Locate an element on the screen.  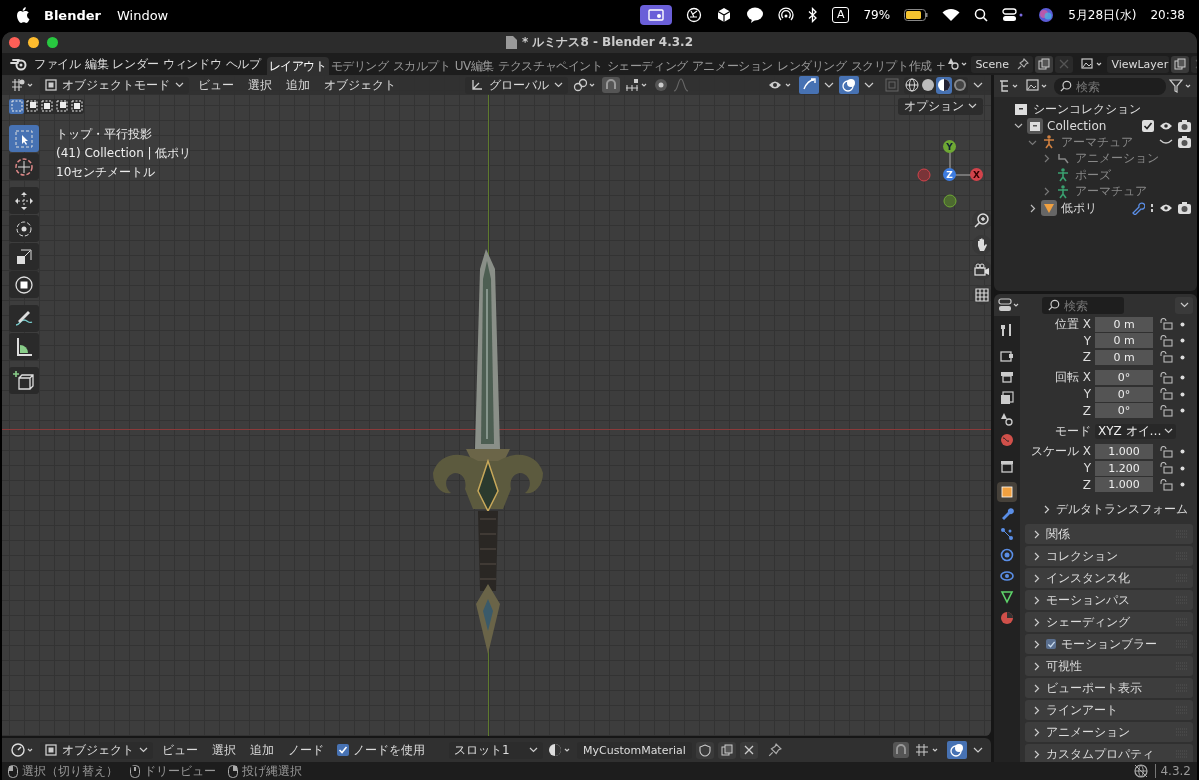
outliner-item: 低ポリ is located at coordinates (1079, 208).